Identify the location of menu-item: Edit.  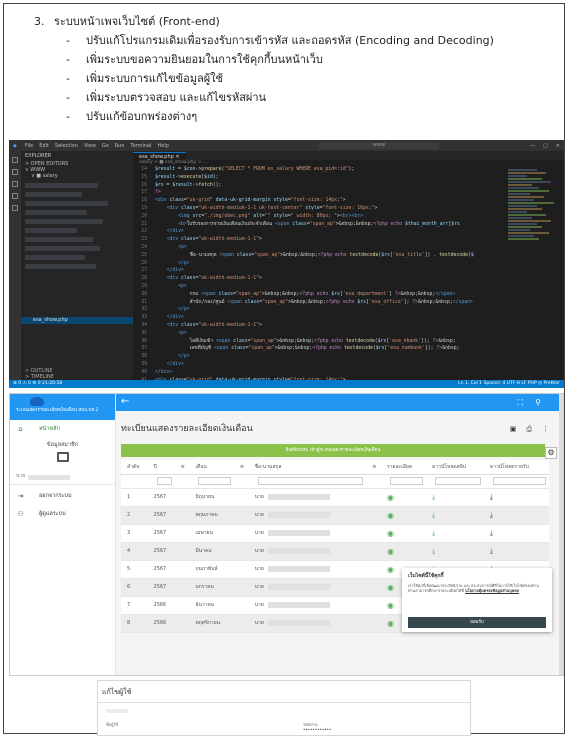
(44, 146).